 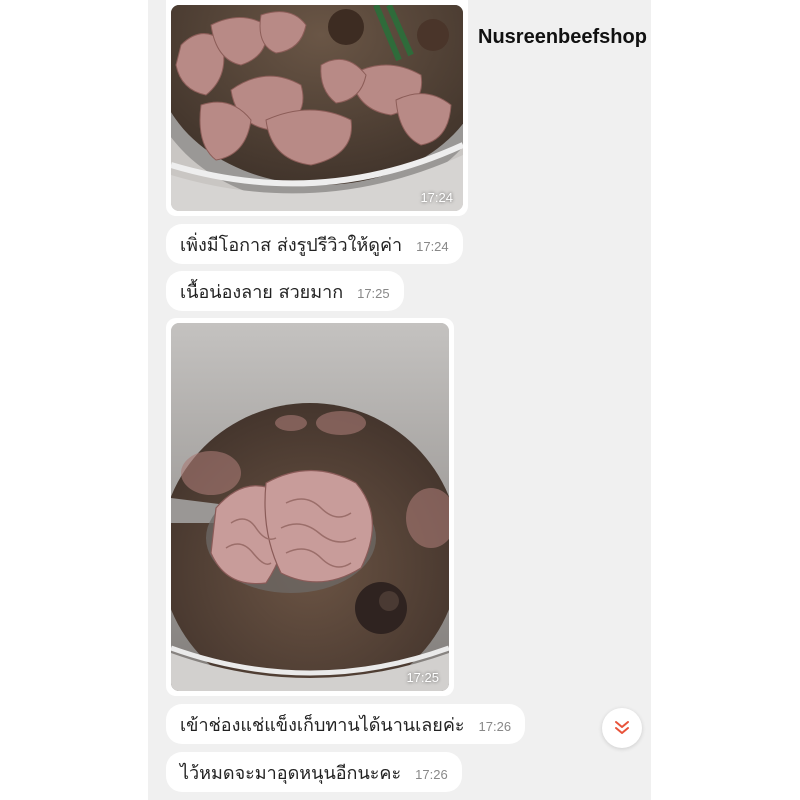 What do you see at coordinates (262, 292) in the screenshot?
I see `message-text: เนื้อน่องลาย สวยมาก` at bounding box center [262, 292].